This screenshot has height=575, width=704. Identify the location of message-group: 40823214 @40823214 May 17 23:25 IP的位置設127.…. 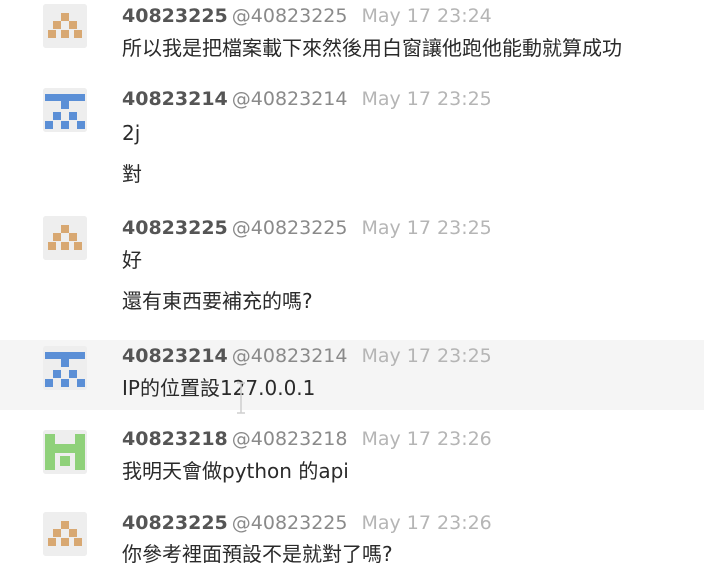
(352, 375).